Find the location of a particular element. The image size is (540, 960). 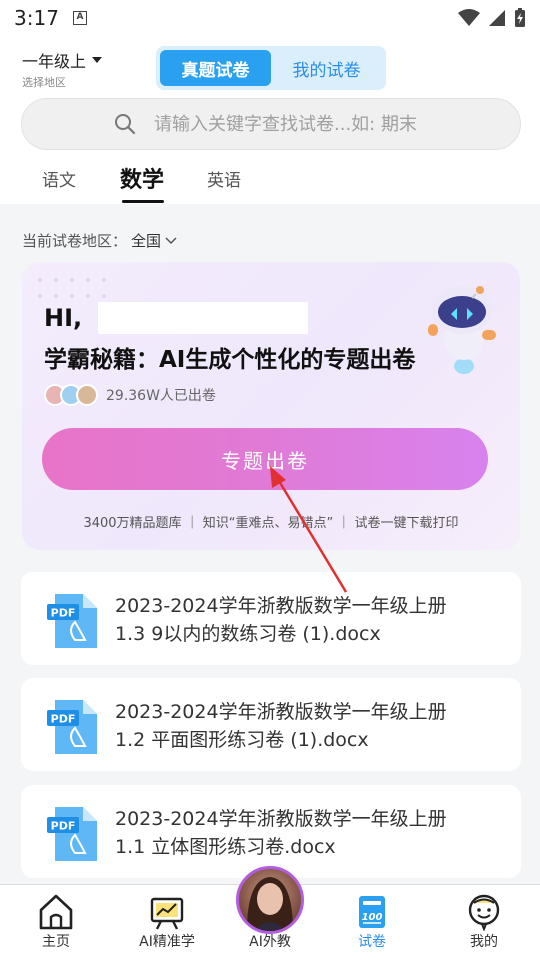

region-selector: 当前试卷地区： 全国 is located at coordinates (99, 240).